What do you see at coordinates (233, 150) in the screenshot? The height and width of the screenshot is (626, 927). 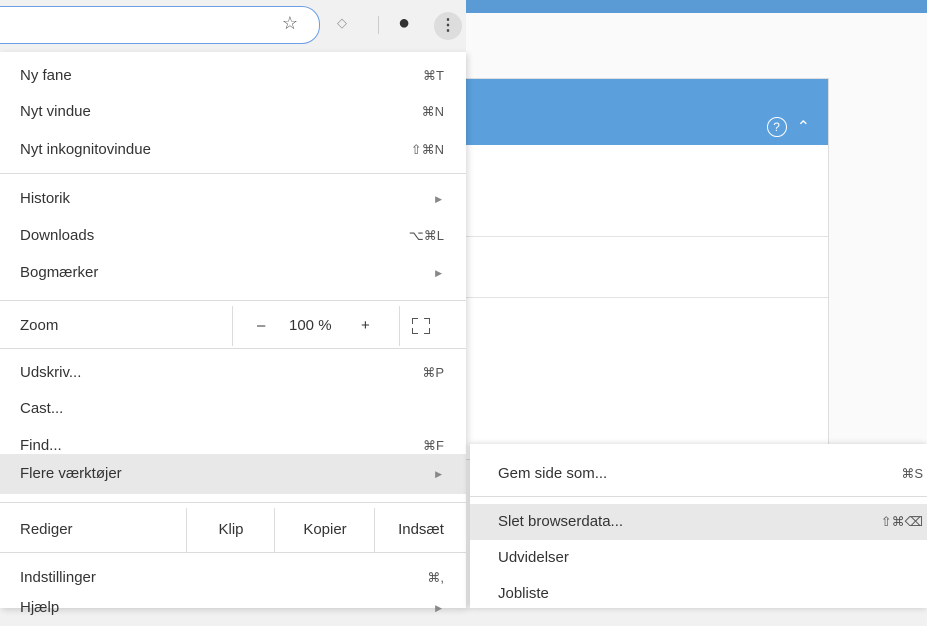 I see `menu-item-new-incognito: Nyt inkognitovindue ⇧⌘N` at bounding box center [233, 150].